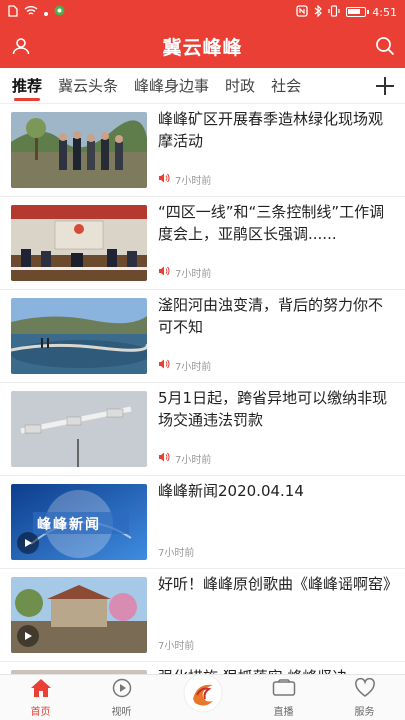 This screenshot has height=720, width=405. I want to click on vibrate-icon, so click(334, 12).